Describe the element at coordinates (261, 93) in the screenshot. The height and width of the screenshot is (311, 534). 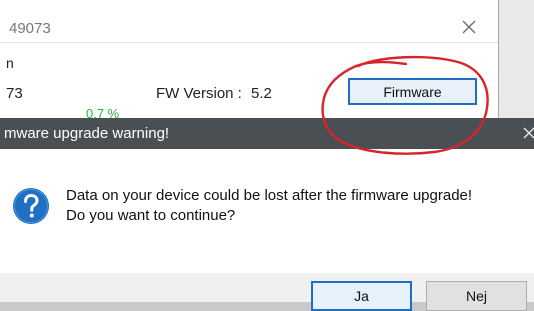
I see `fw-version-value: 5.2` at that location.